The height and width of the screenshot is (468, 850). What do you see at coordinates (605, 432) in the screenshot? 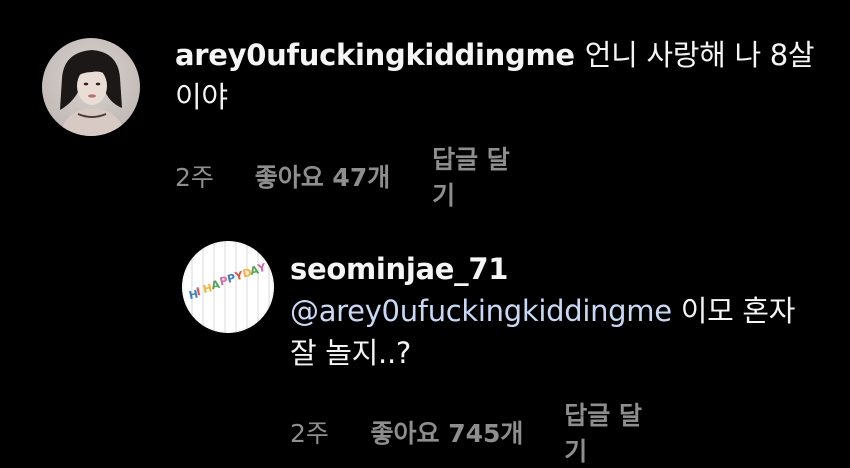
I see `reply-reply-button: 답글 달기` at bounding box center [605, 432].